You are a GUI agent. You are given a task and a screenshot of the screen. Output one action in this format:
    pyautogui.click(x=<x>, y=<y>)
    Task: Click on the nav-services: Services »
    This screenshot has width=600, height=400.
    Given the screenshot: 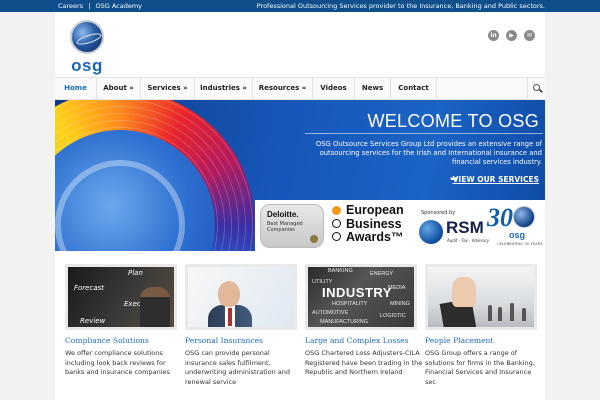 What is the action you would take?
    pyautogui.click(x=168, y=88)
    